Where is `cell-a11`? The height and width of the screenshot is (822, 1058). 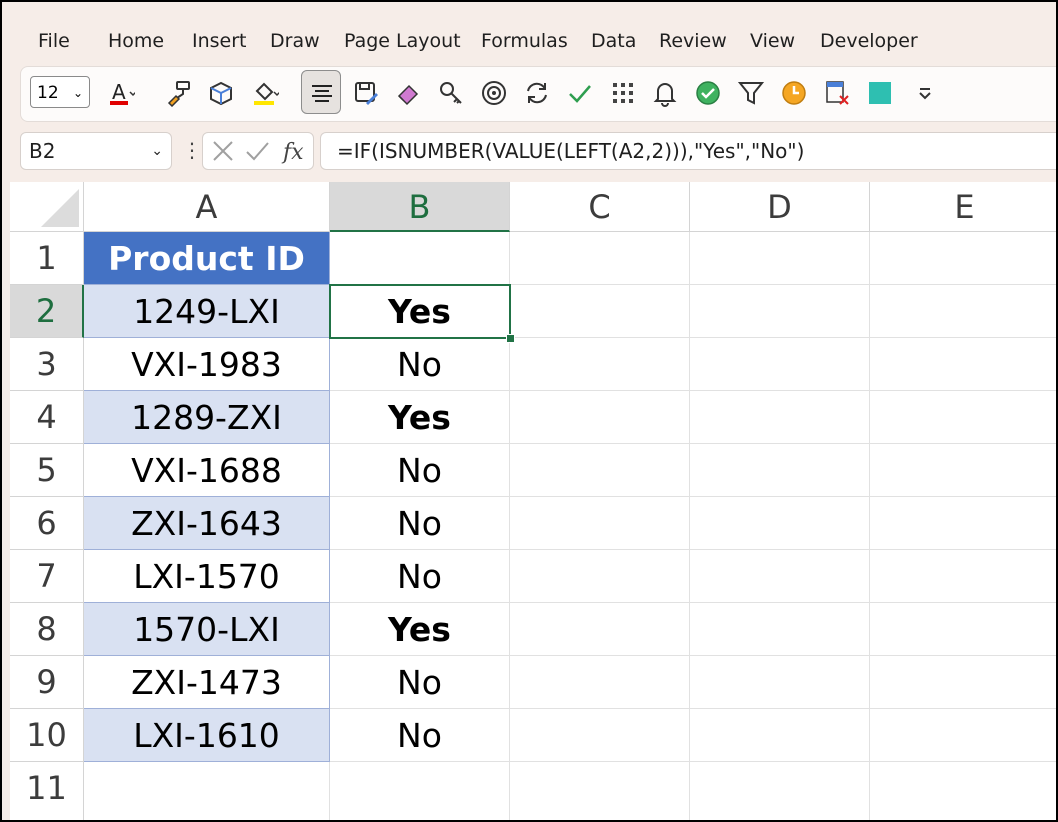 cell-a11 is located at coordinates (207, 791).